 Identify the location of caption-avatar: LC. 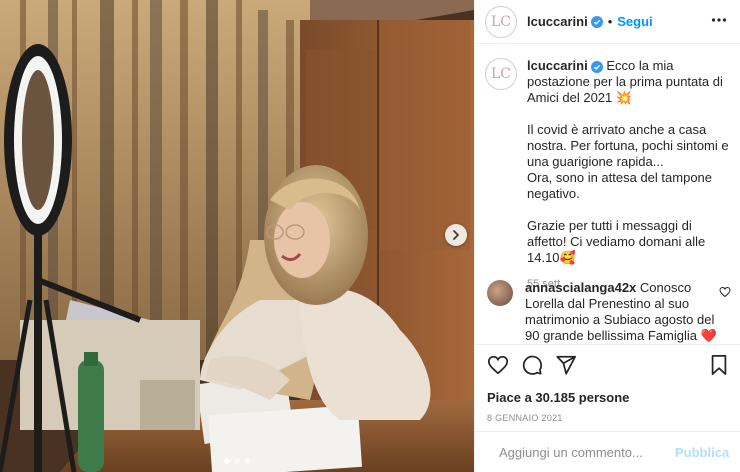
(501, 74).